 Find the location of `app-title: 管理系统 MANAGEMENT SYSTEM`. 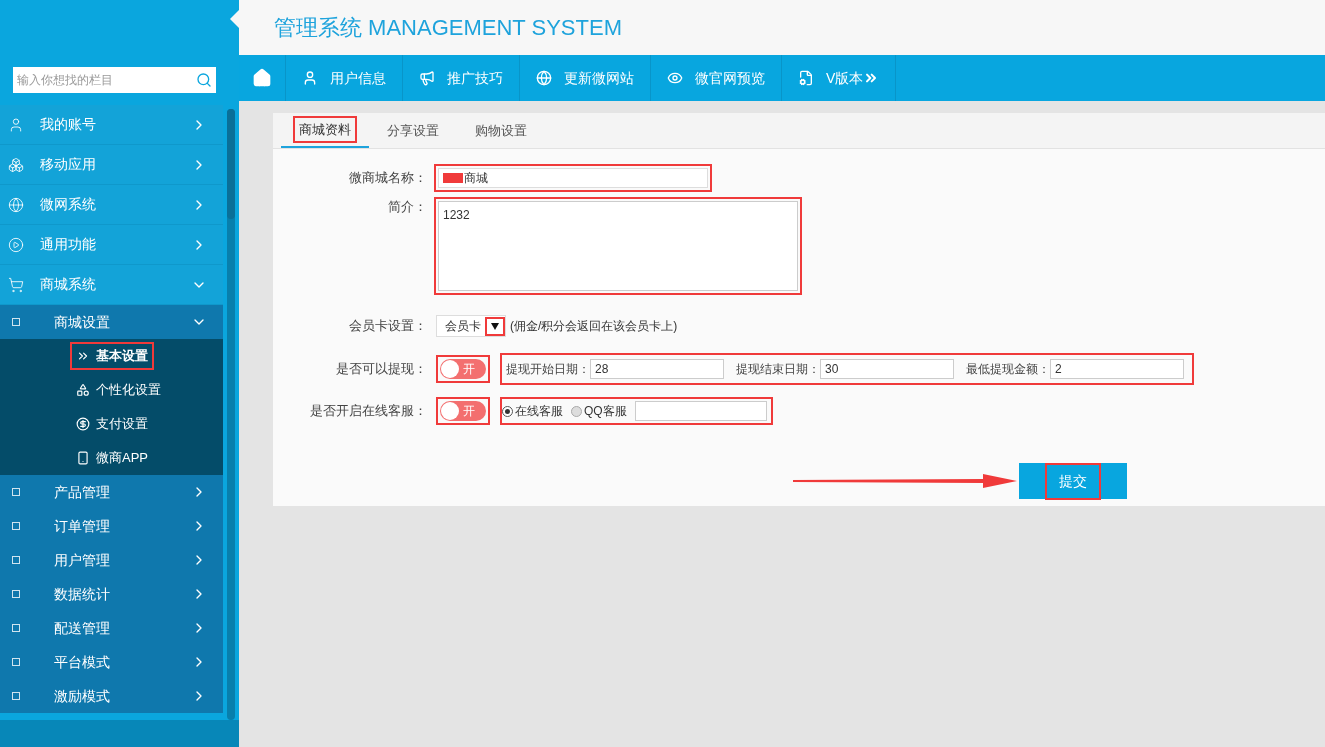

app-title: 管理系统 MANAGEMENT SYSTEM is located at coordinates (448, 28).